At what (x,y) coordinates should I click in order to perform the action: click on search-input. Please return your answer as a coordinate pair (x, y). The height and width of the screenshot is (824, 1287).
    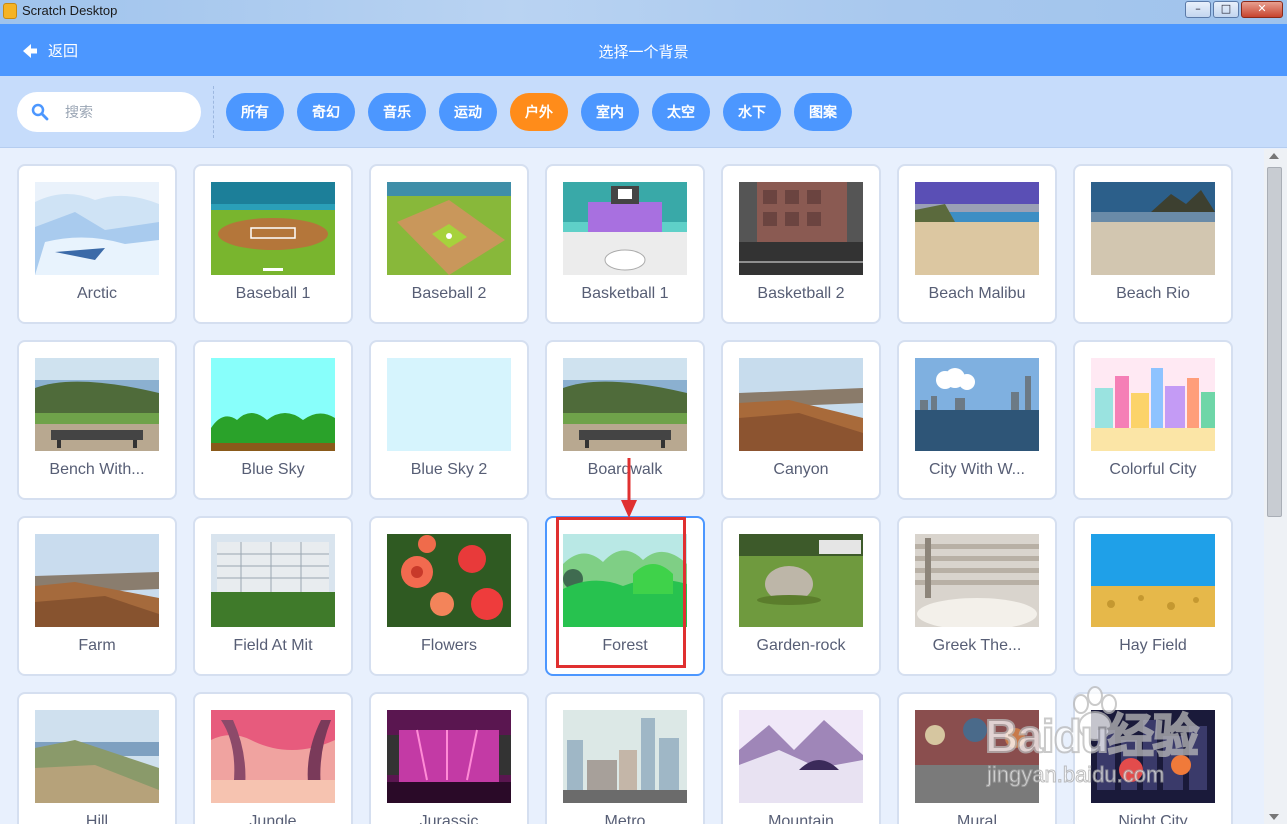
    Looking at the image, I should click on (125, 112).